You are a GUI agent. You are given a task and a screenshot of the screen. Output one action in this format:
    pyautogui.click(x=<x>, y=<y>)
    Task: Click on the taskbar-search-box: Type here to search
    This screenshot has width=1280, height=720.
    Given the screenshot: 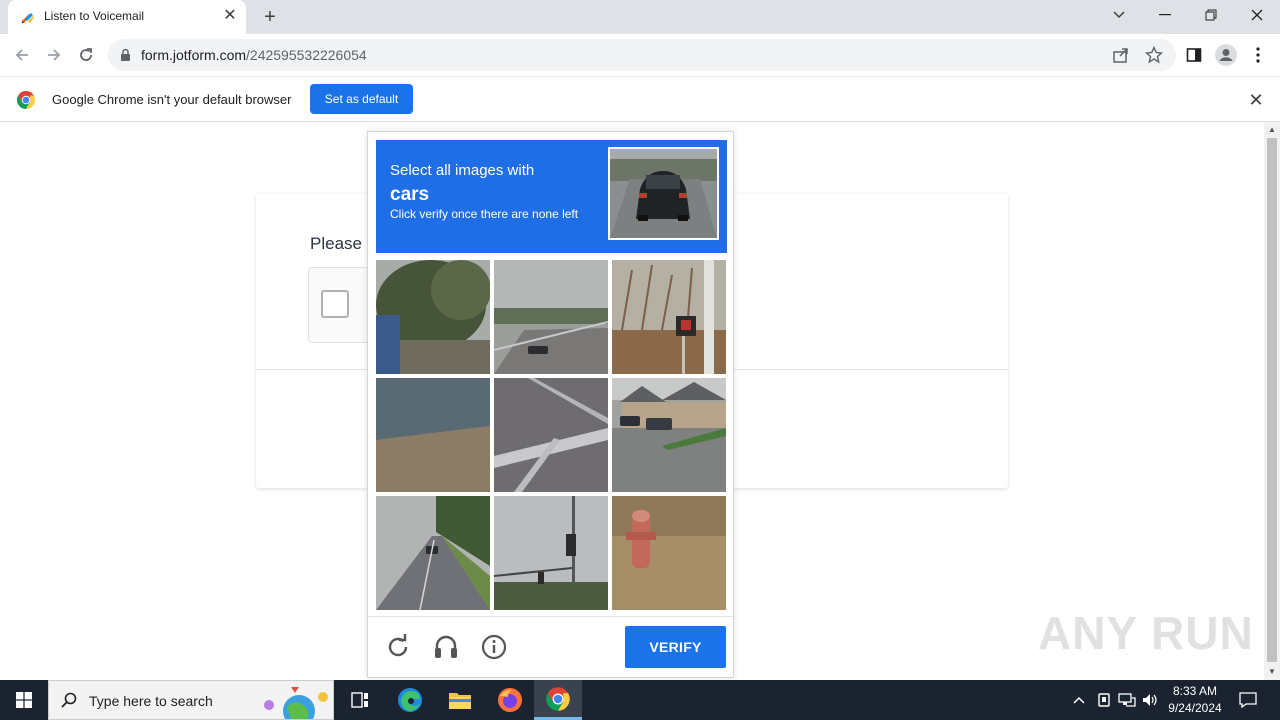 What is the action you would take?
    pyautogui.click(x=191, y=700)
    